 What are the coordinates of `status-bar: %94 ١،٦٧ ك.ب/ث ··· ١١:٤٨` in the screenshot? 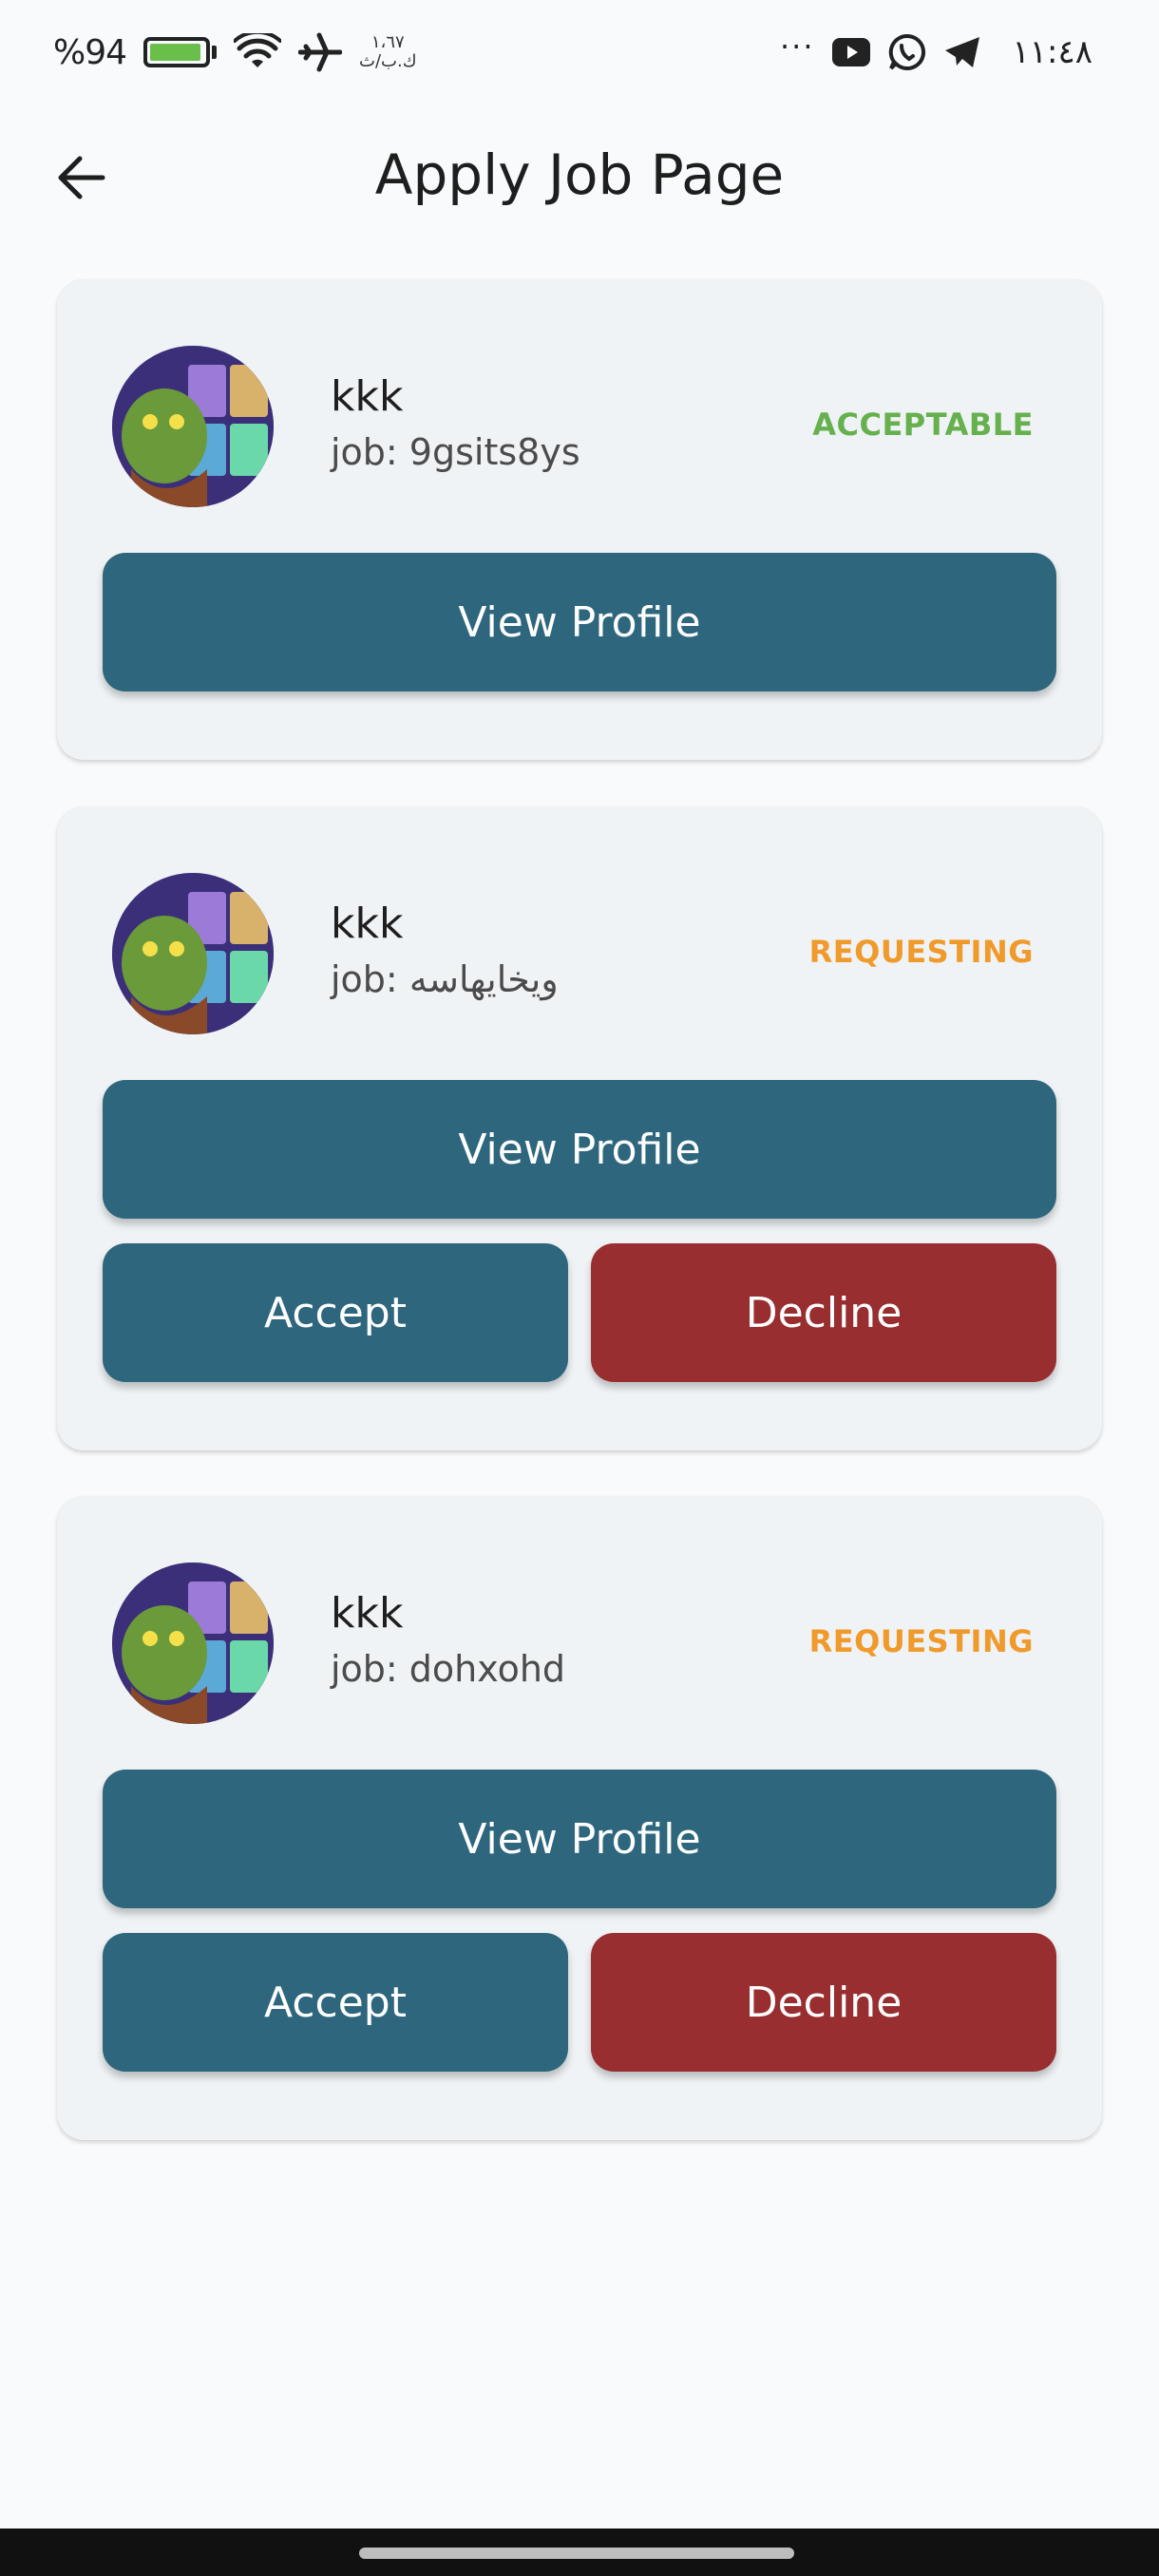 It's located at (579, 52).